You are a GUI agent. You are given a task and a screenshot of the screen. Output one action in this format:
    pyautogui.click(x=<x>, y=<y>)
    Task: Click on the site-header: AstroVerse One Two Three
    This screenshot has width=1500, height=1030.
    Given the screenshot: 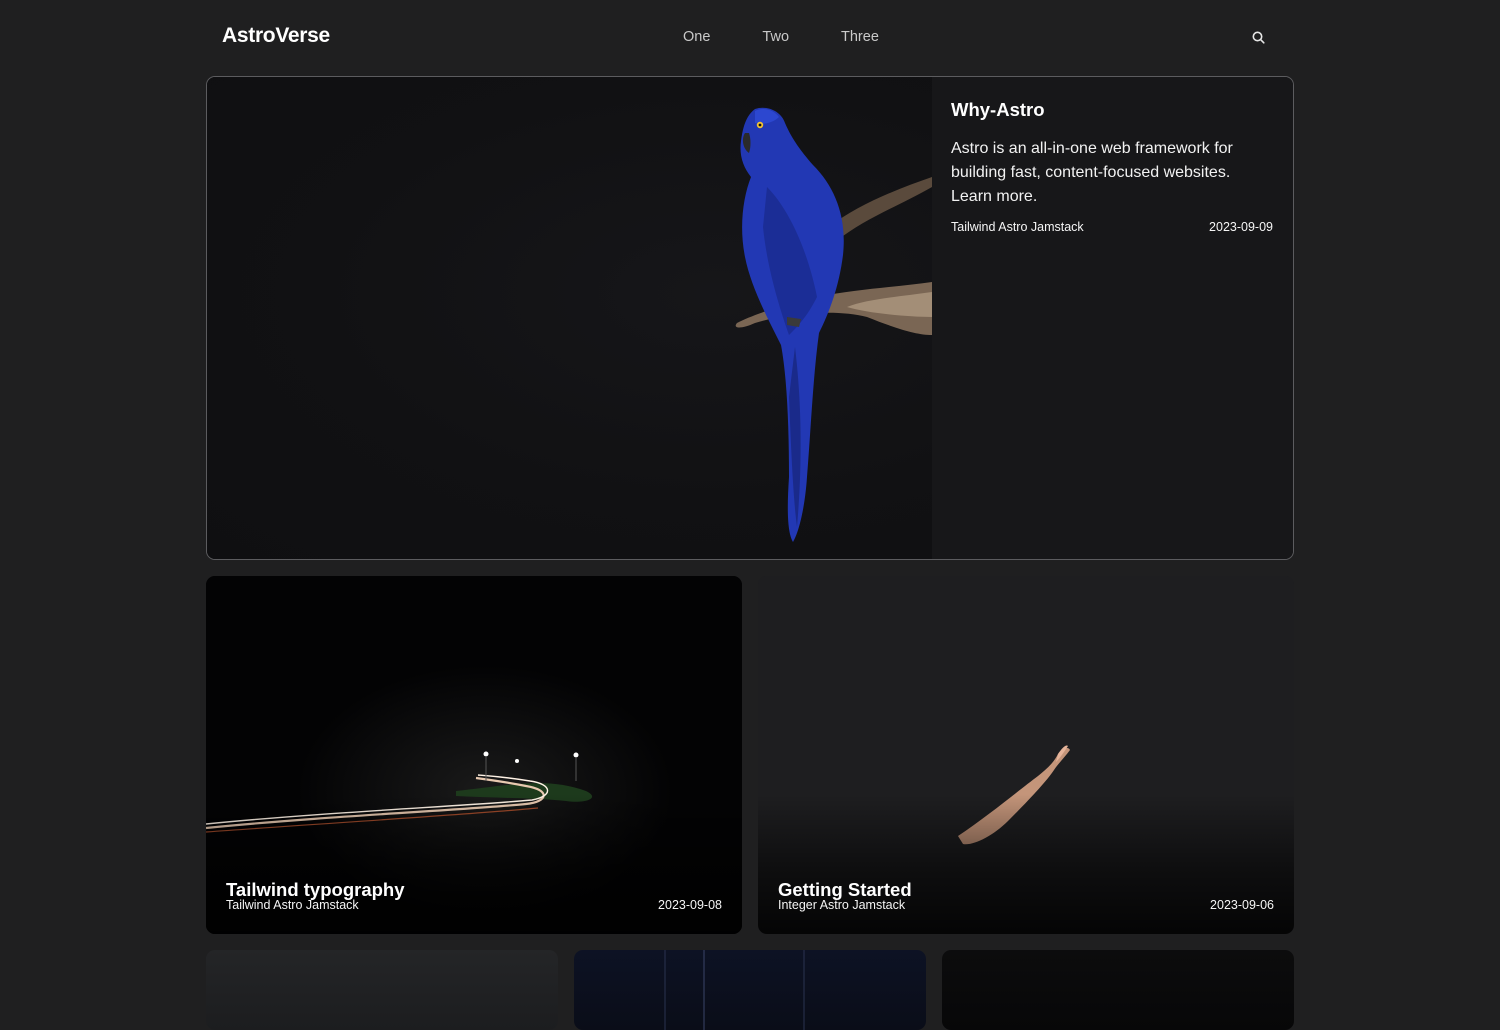 What is the action you would take?
    pyautogui.click(x=750, y=38)
    